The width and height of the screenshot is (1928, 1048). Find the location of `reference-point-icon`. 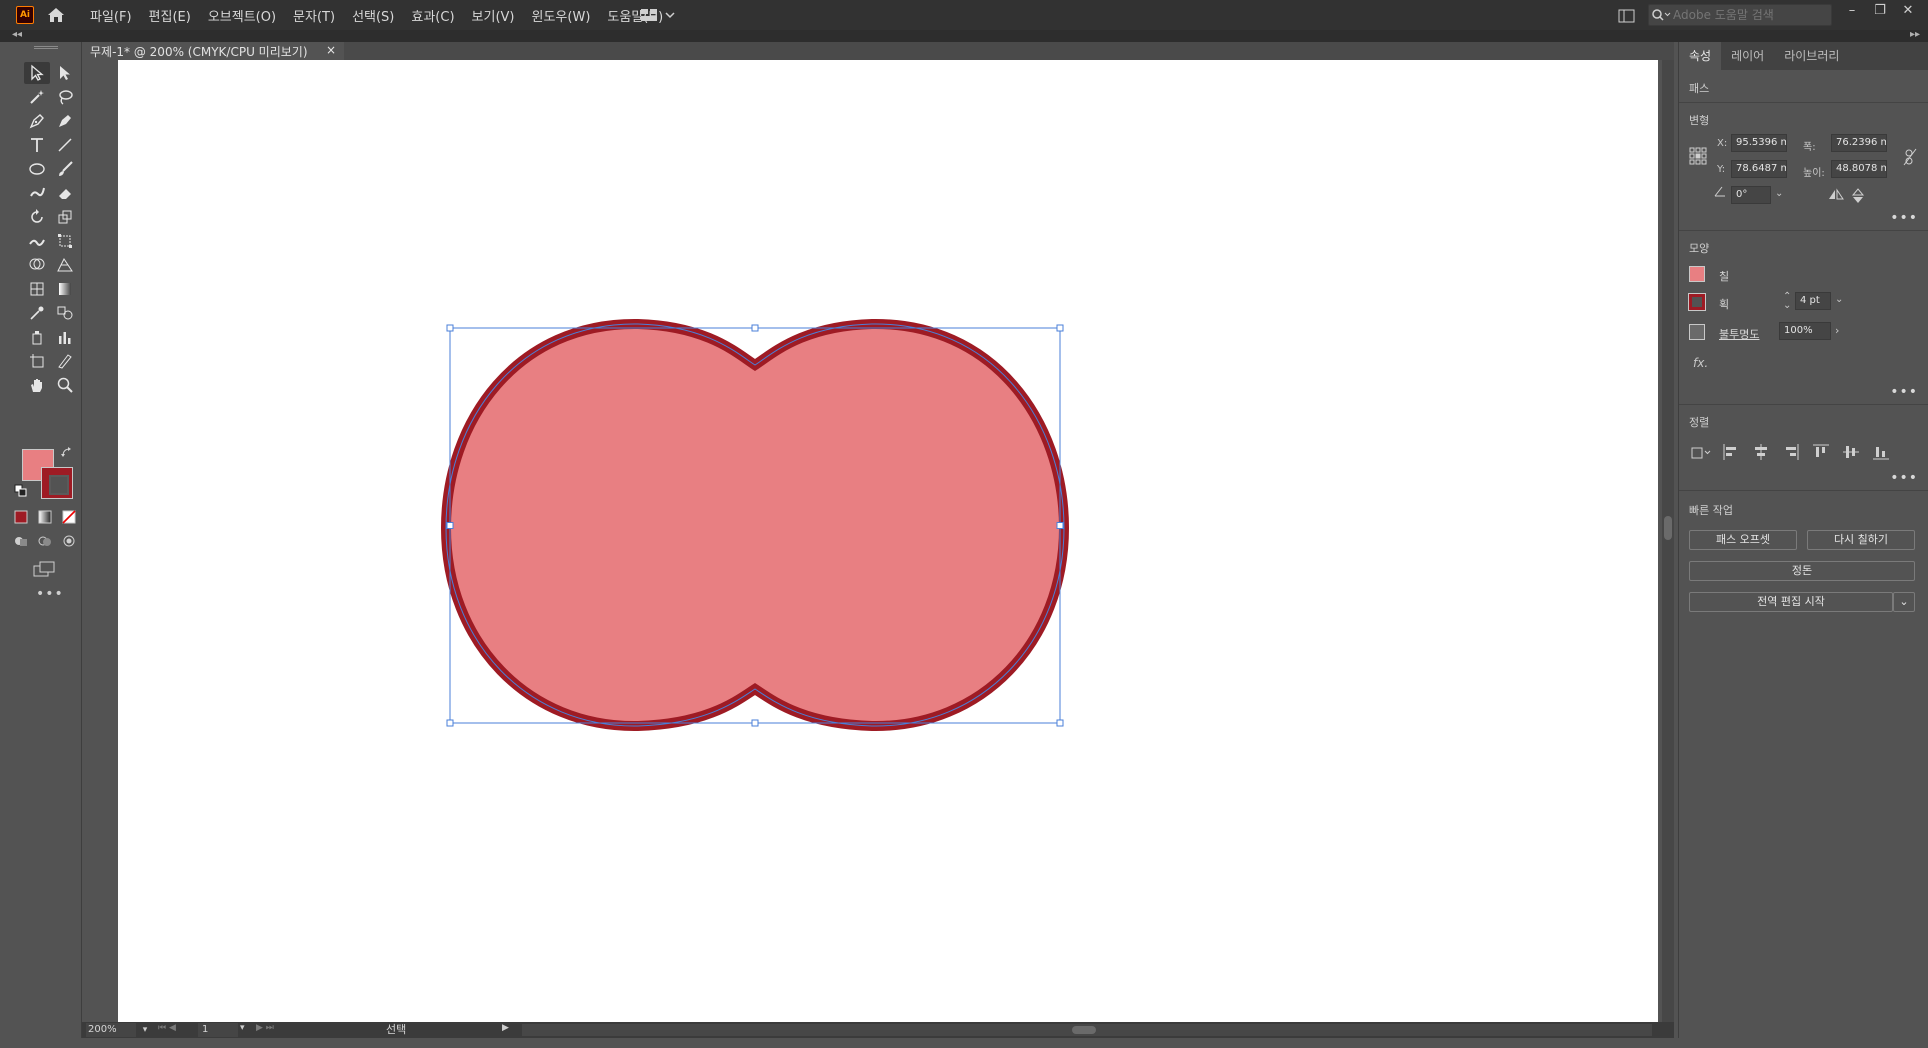

reference-point-icon is located at coordinates (1698, 156).